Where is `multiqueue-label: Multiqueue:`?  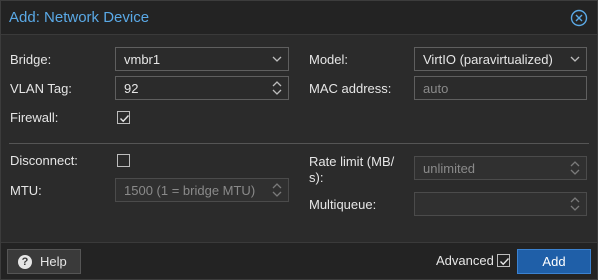
multiqueue-label: Multiqueue: is located at coordinates (343, 204).